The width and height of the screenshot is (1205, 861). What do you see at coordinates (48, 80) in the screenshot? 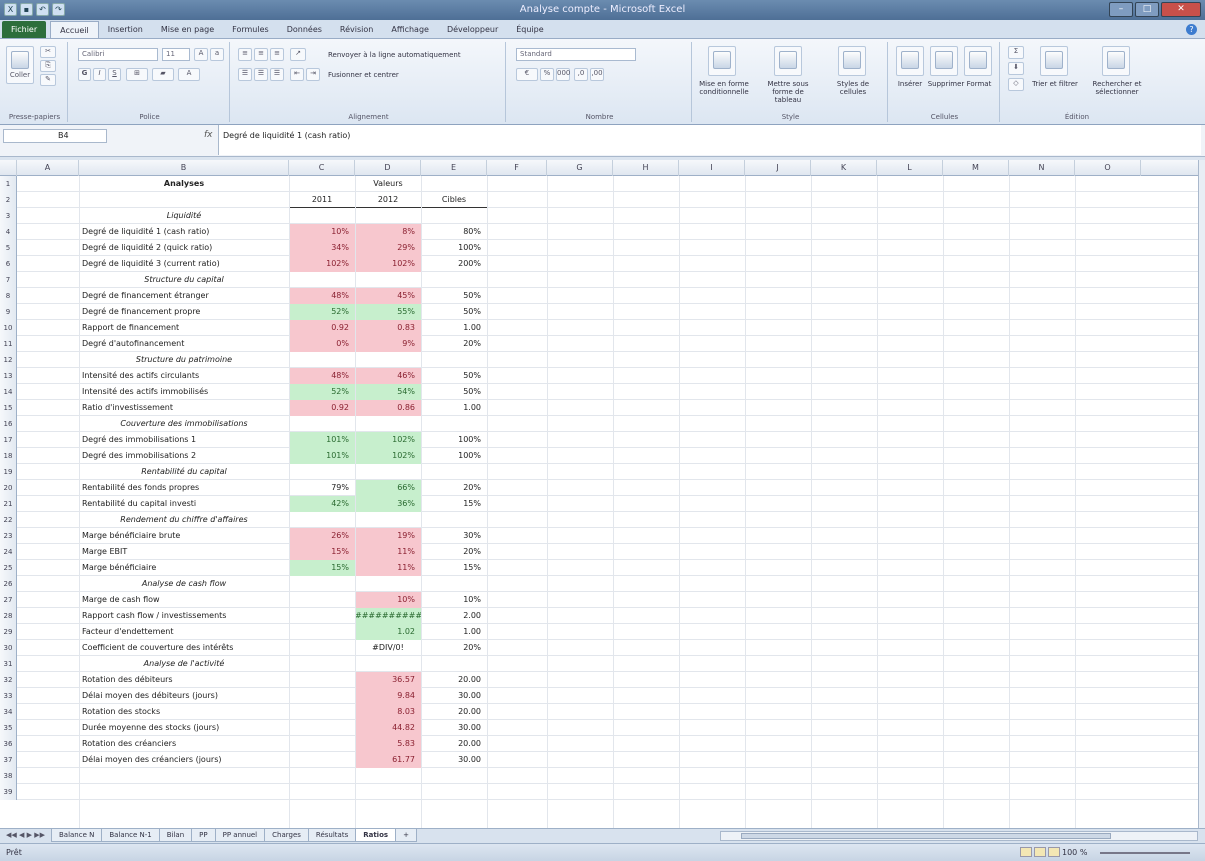
I see `format-painter-icon: ✎` at bounding box center [48, 80].